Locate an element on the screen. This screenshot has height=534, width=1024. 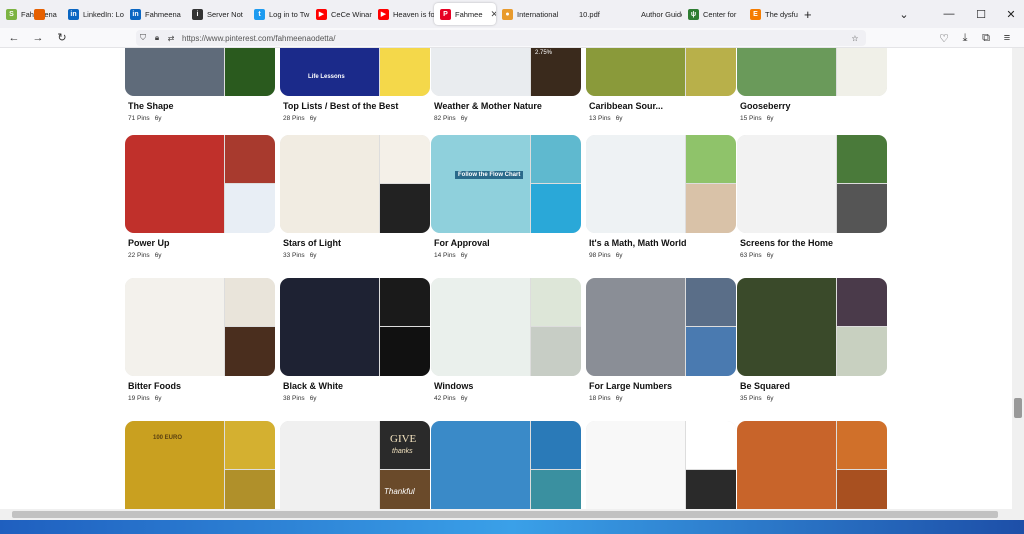
vertical-scroll-thumb is located at coordinates (1018, 408).